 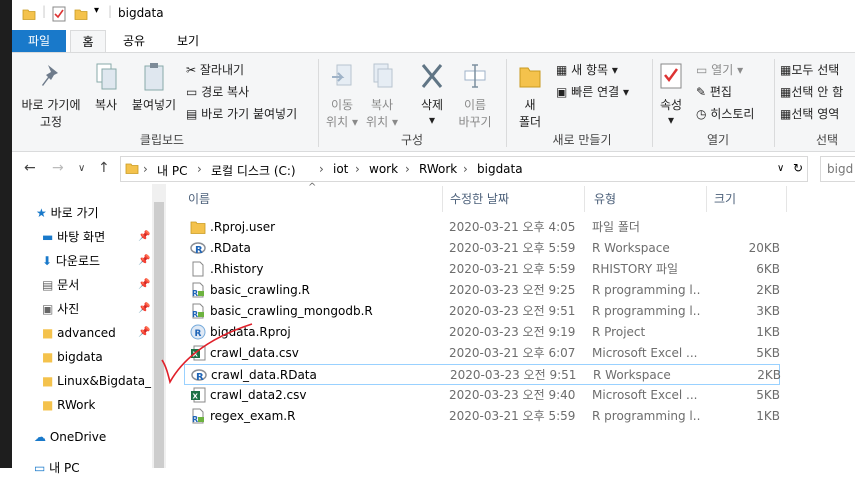 I want to click on copy-path-button: ▭ 경로 복사, so click(x=217, y=91).